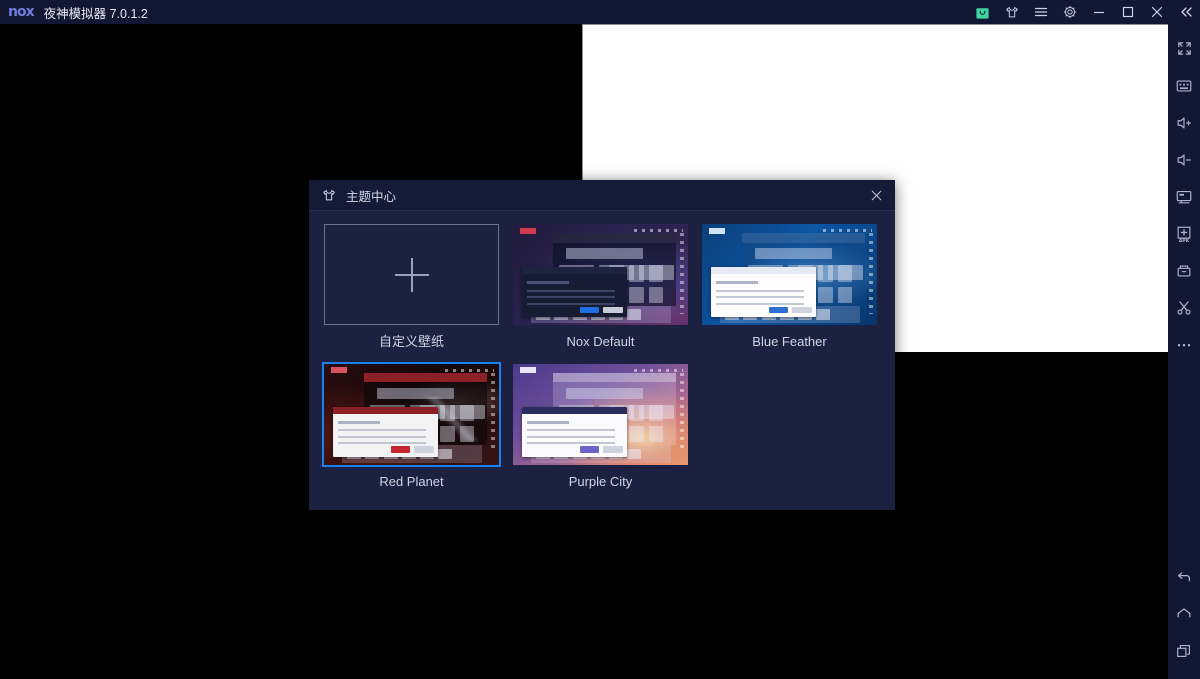 This screenshot has height=679, width=1200. What do you see at coordinates (600, 414) in the screenshot?
I see `purple-city-thumbnail` at bounding box center [600, 414].